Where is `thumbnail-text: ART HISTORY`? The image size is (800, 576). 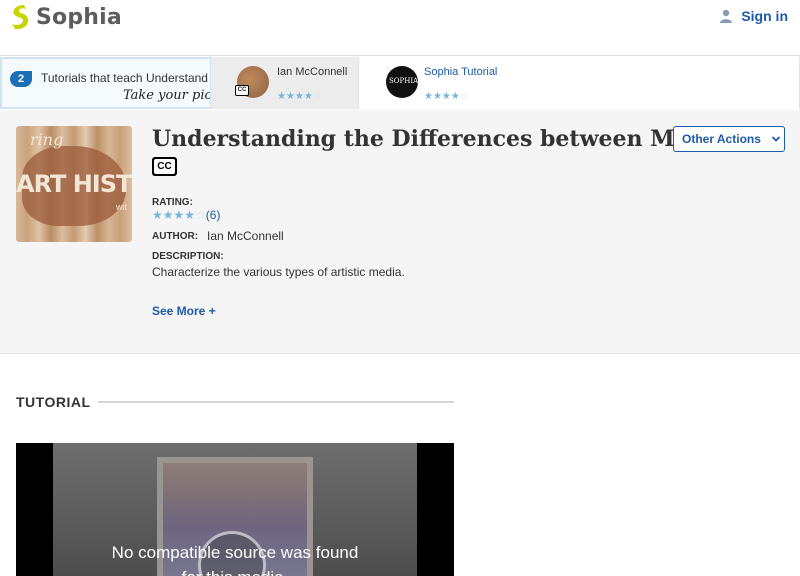
thumbnail-text: ART HISTORY is located at coordinates (74, 184).